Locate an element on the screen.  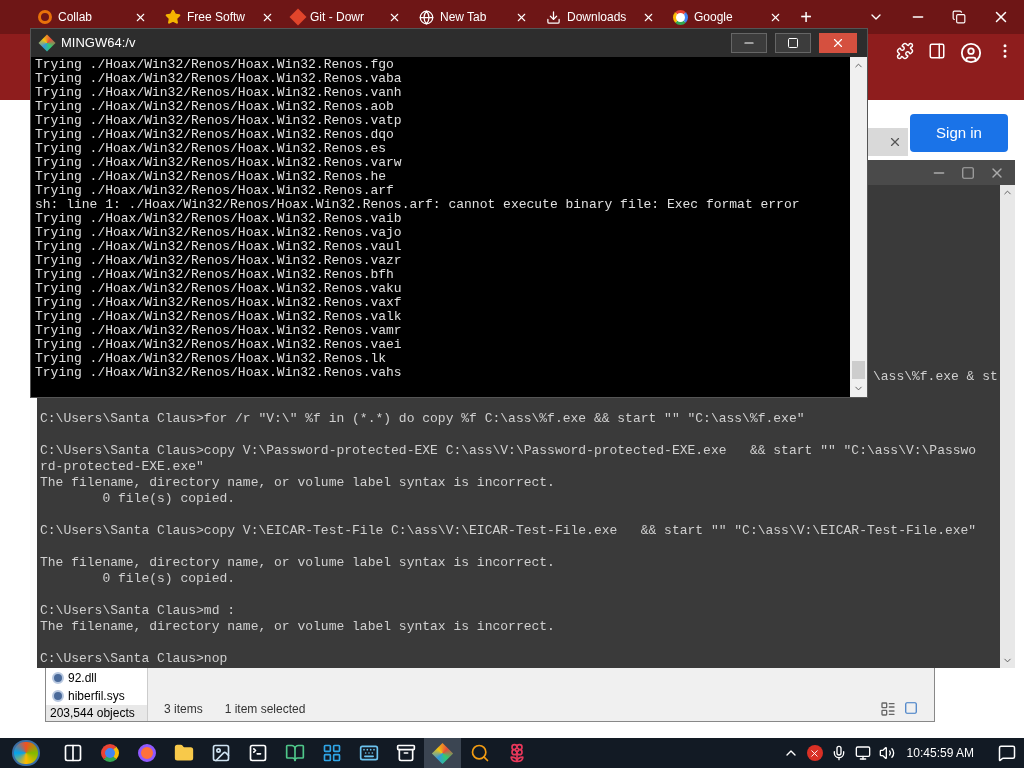
minimize-button is located at coordinates (749, 43).